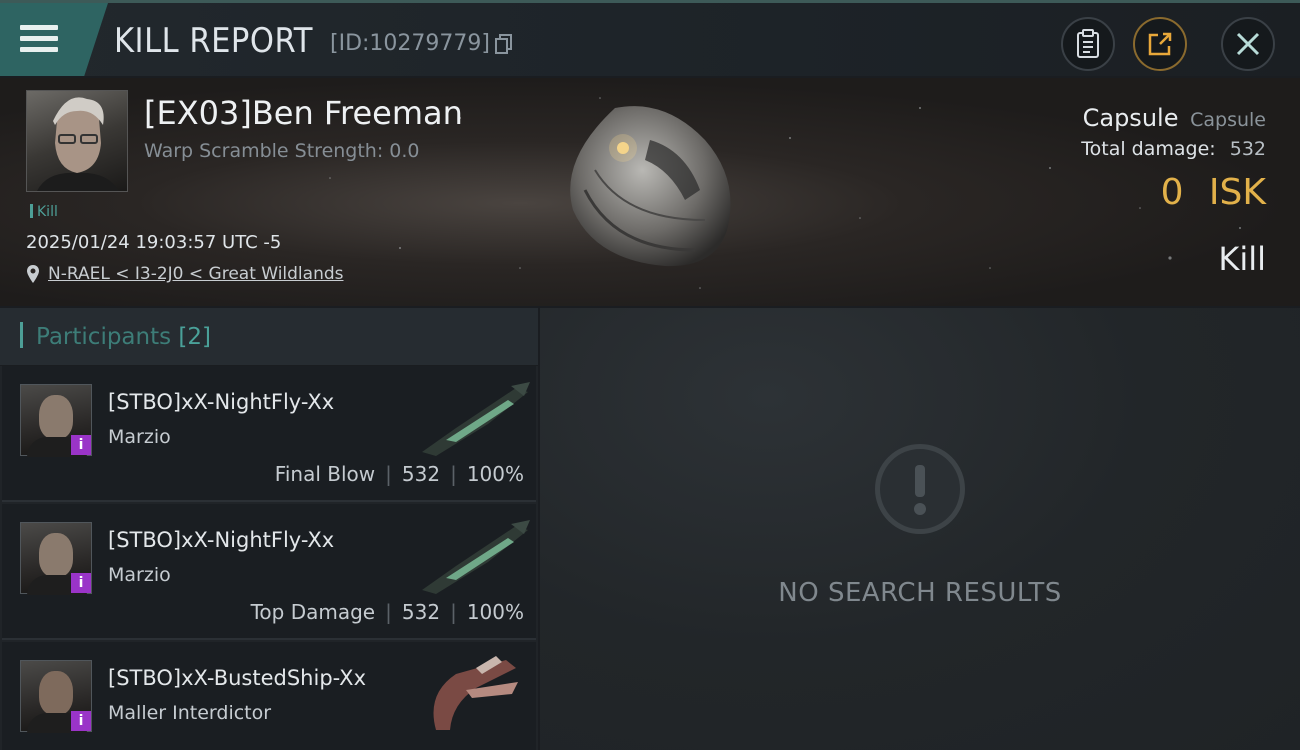 The height and width of the screenshot is (750, 1300). I want to click on menu-icon, so click(39, 40).